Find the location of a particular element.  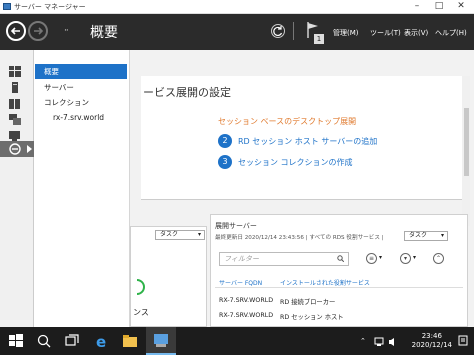

page-title: 概要 is located at coordinates (104, 33).